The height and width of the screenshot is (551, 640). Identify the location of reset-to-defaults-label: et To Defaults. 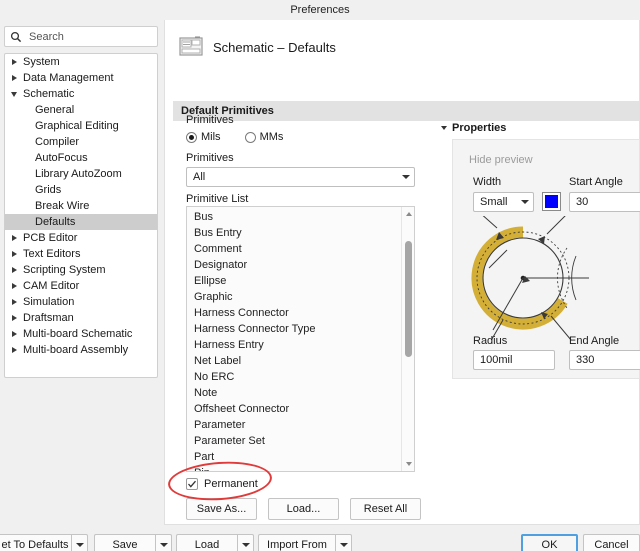
(35, 544).